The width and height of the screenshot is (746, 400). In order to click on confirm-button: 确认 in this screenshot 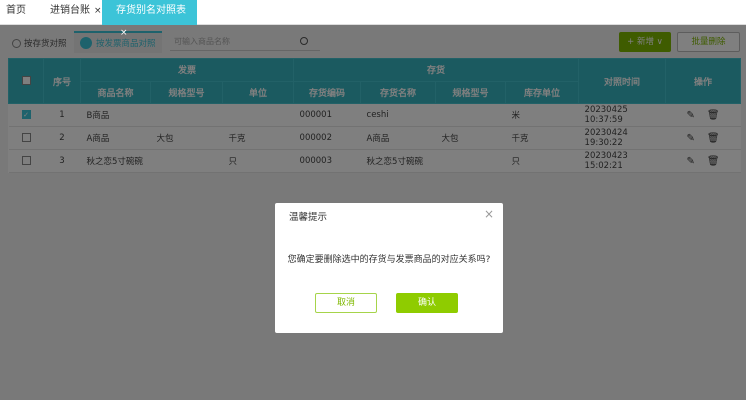, I will do `click(427, 303)`.